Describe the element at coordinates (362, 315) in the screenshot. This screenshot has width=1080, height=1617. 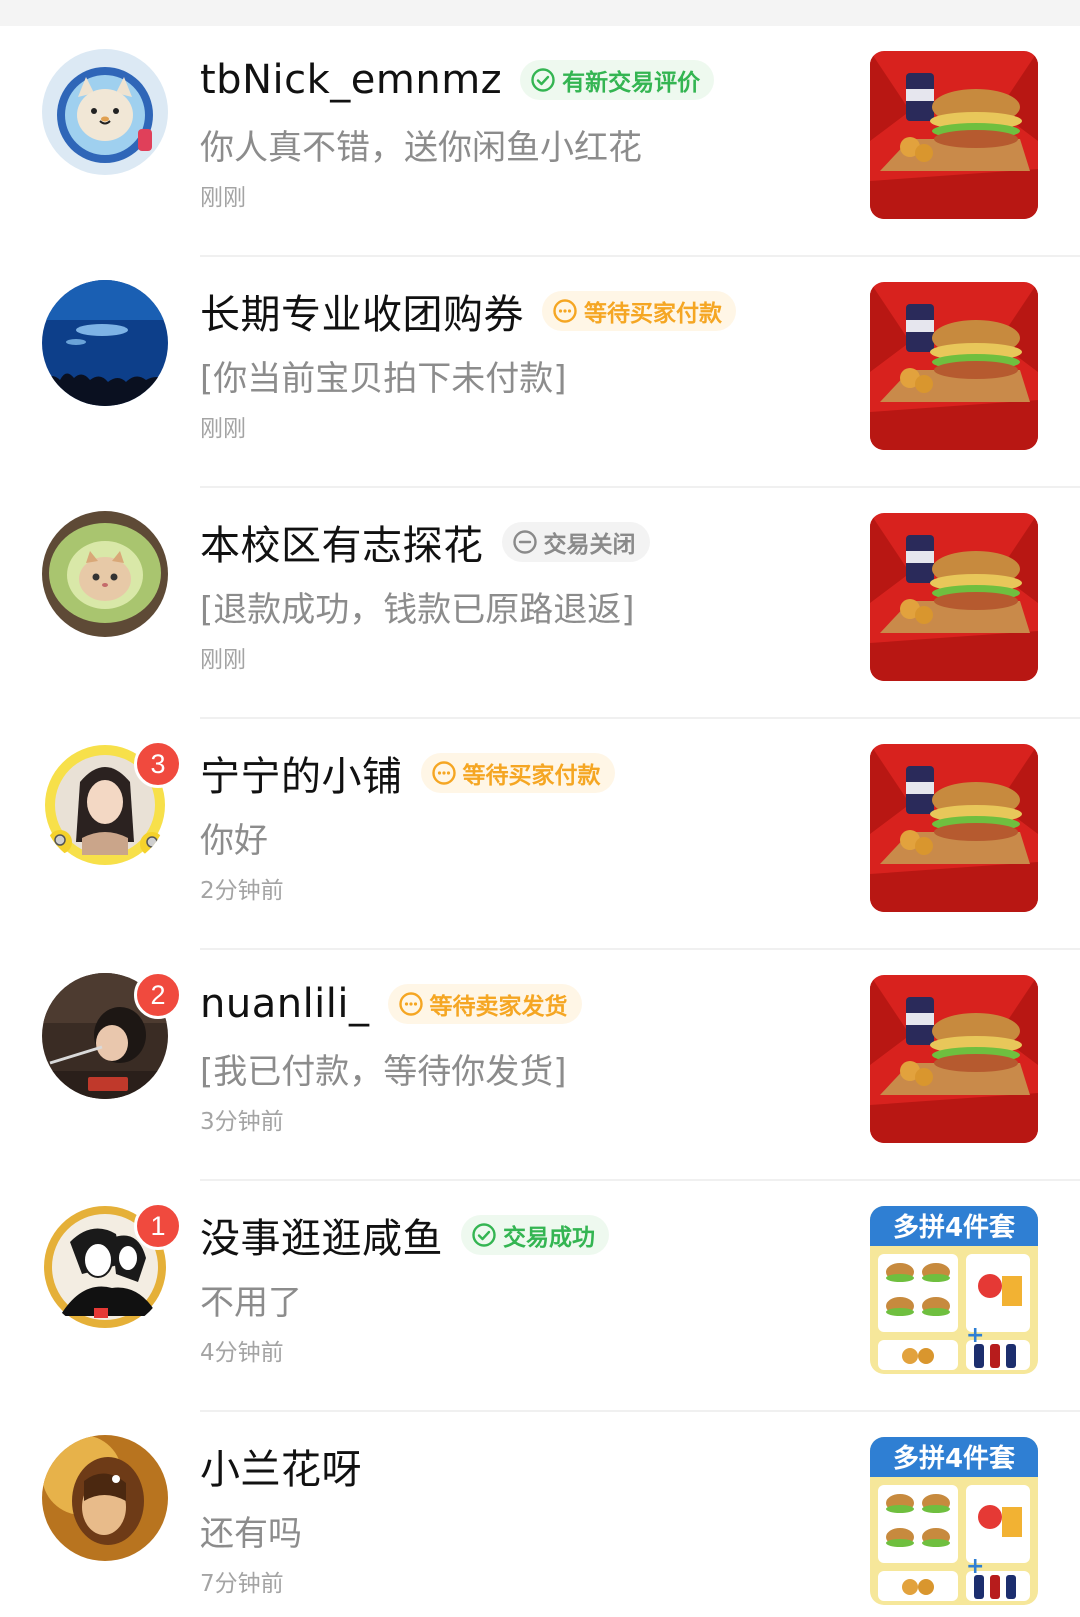
I see `contact-name: 长期专业收团购券` at that location.